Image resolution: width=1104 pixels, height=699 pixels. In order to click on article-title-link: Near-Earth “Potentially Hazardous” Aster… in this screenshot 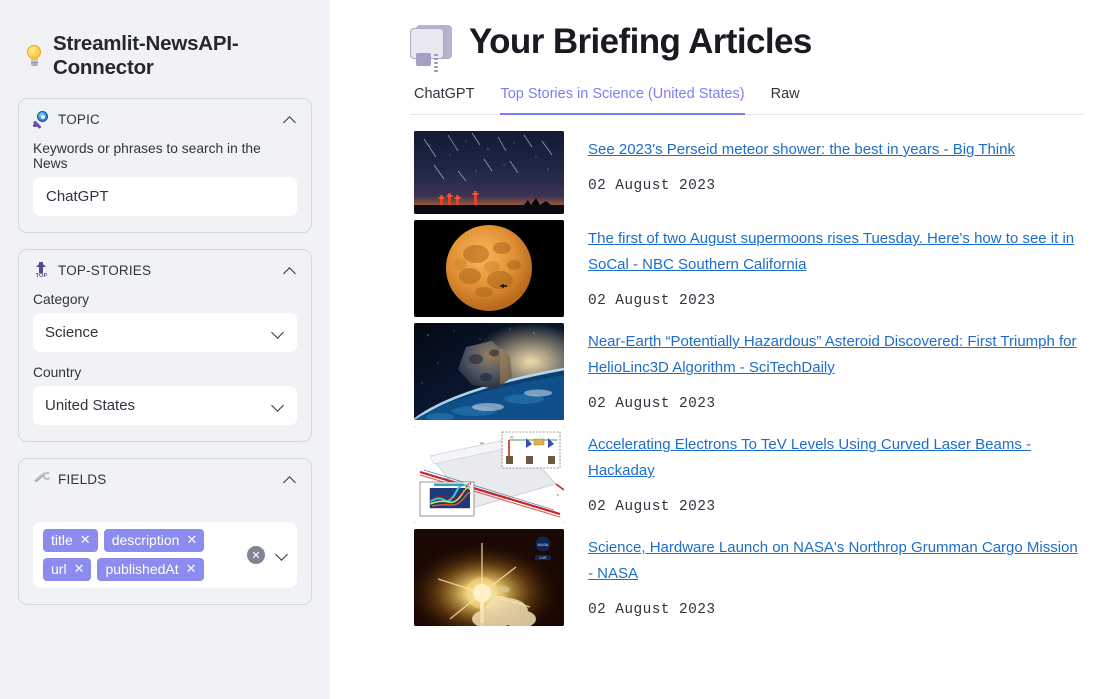, I will do `click(832, 354)`.